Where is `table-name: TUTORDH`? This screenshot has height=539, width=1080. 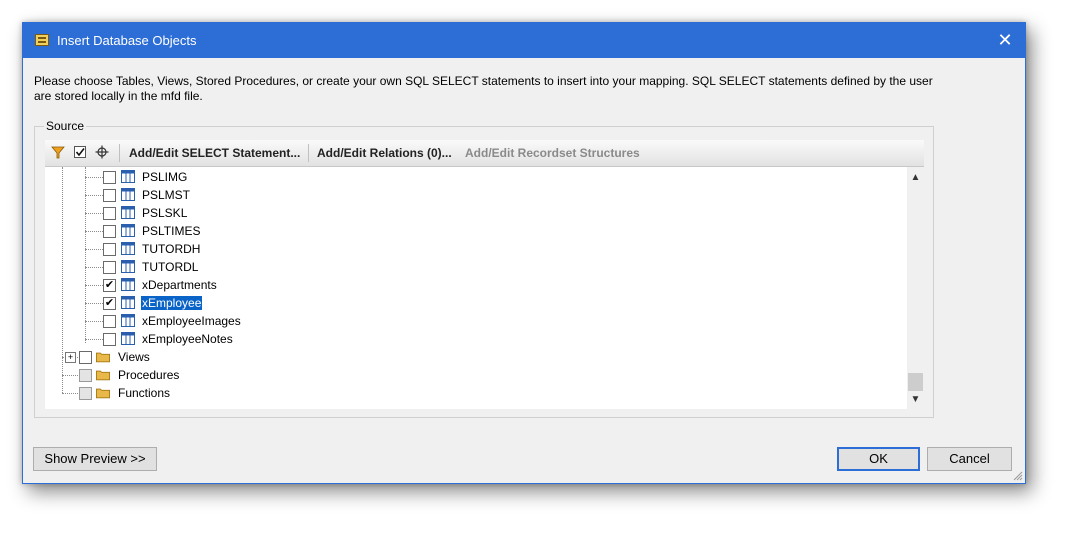
table-name: TUTORDH is located at coordinates (171, 249).